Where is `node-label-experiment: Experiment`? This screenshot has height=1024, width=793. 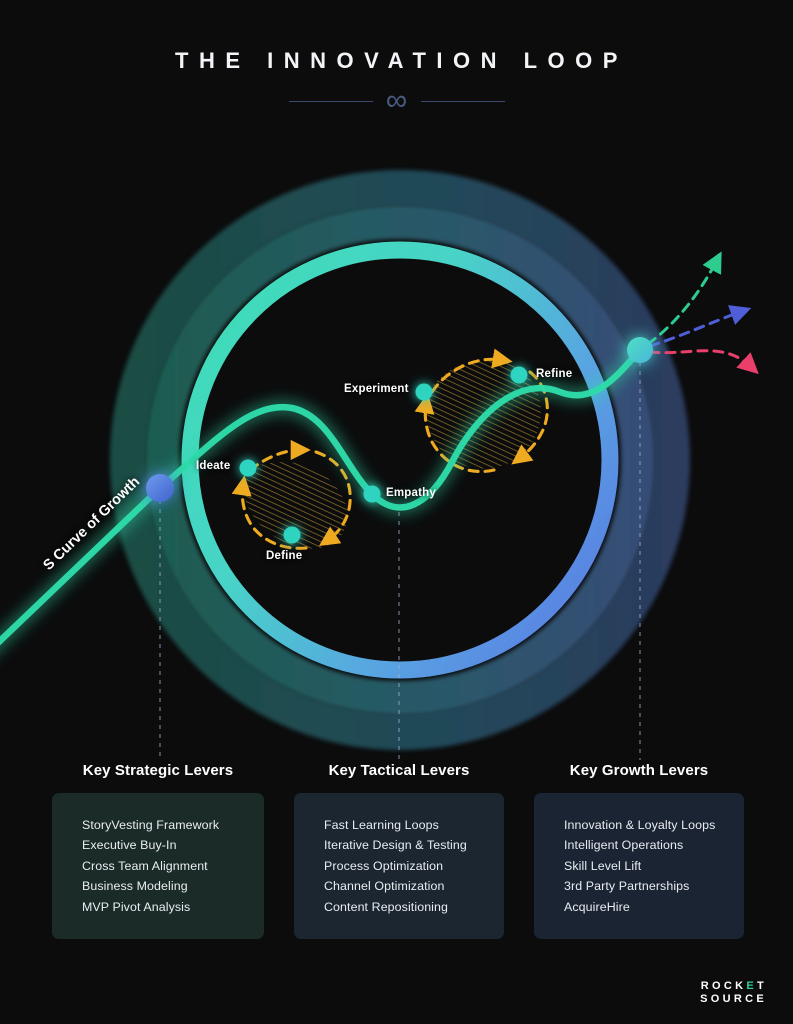
node-label-experiment: Experiment is located at coordinates (376, 389).